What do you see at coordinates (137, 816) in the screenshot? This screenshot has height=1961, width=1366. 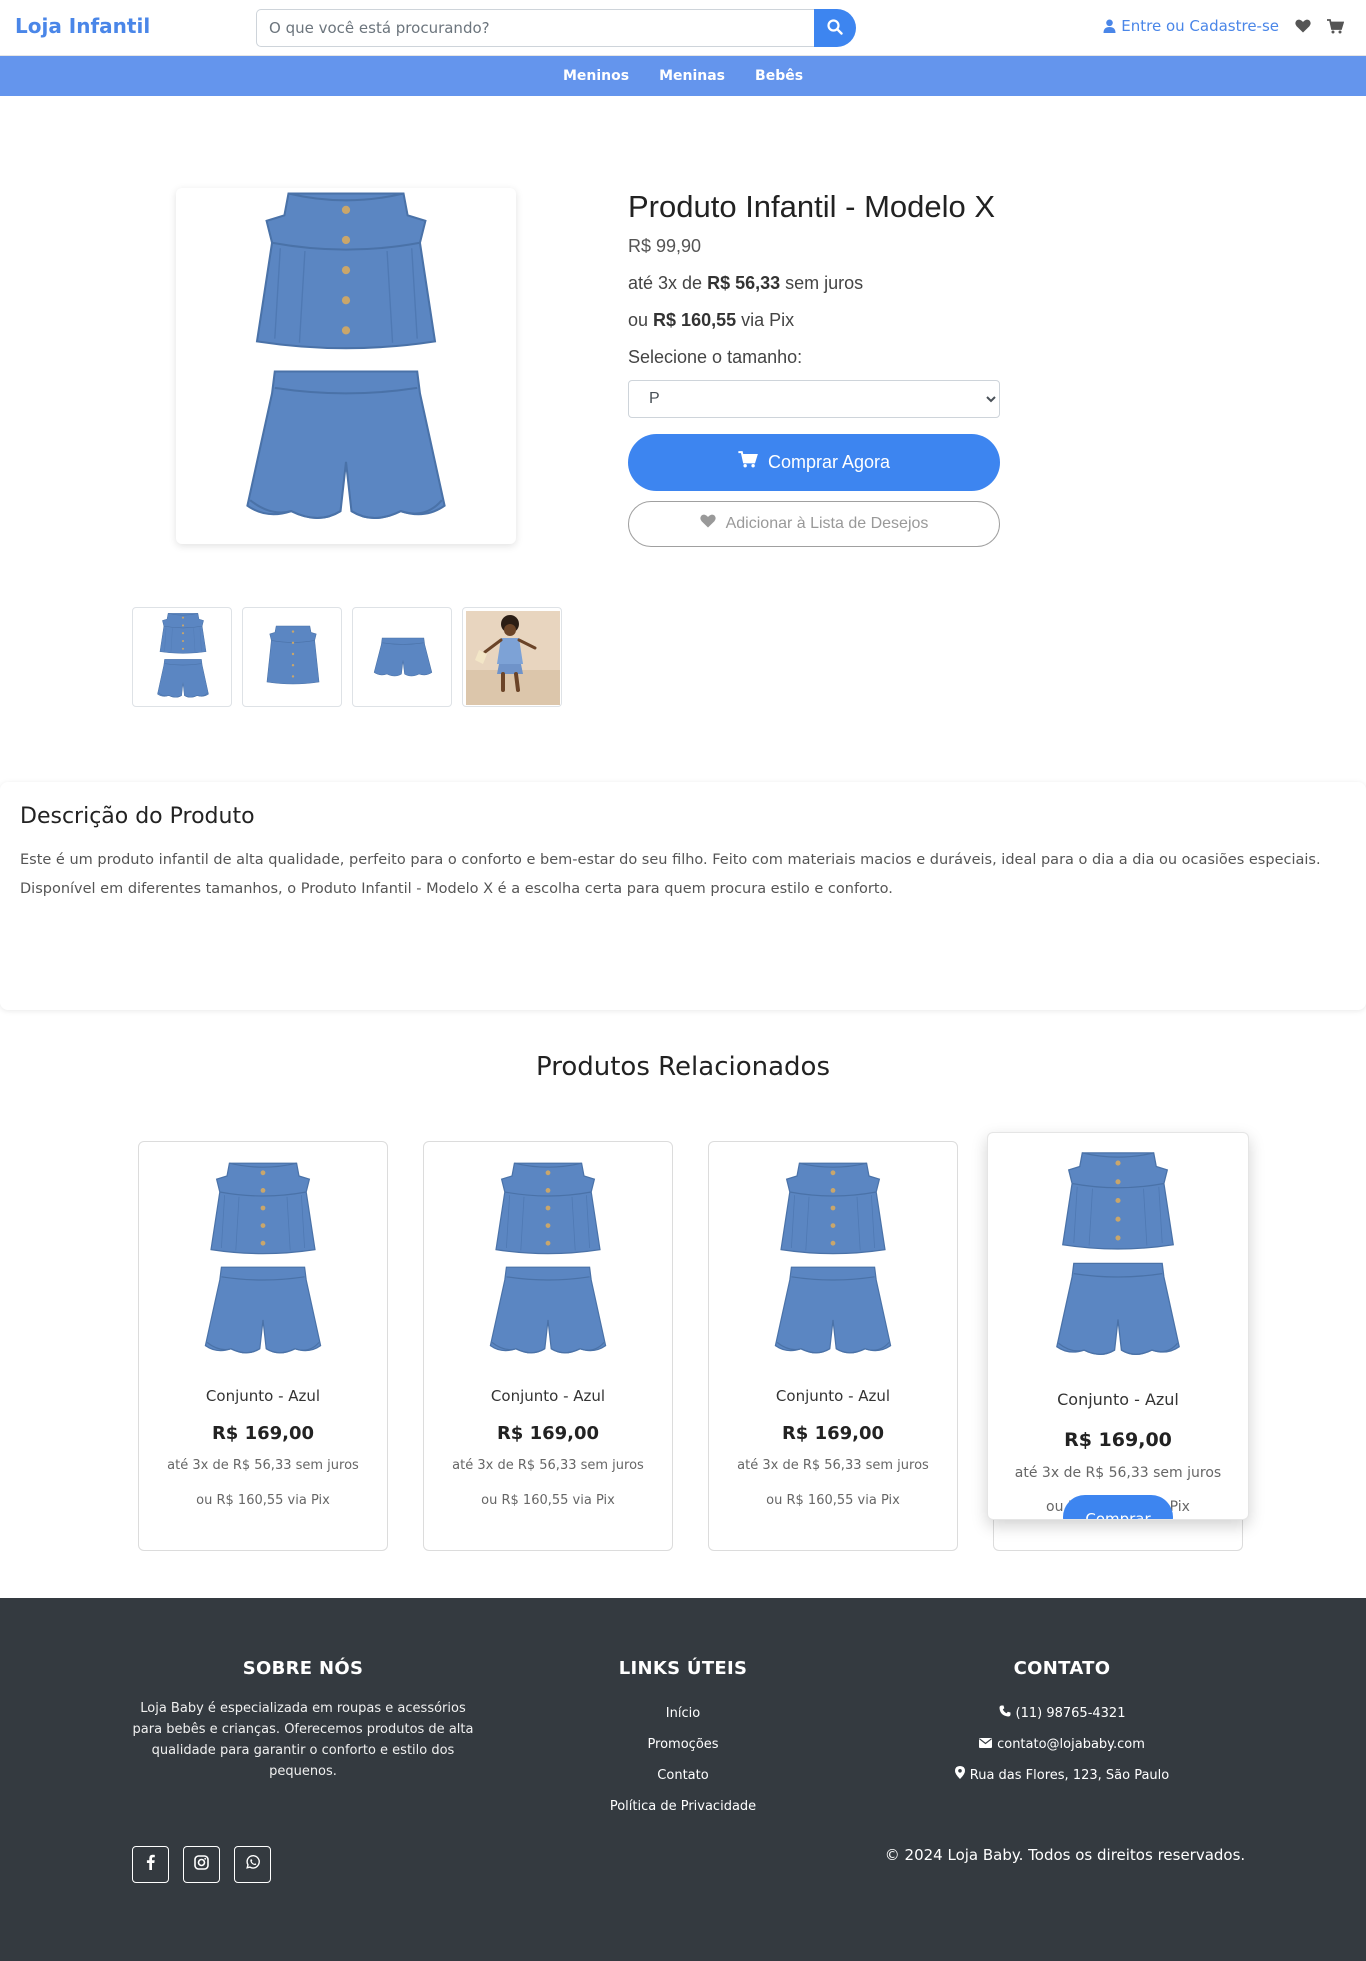 I see `description-title: Descrição do Produto` at bounding box center [137, 816].